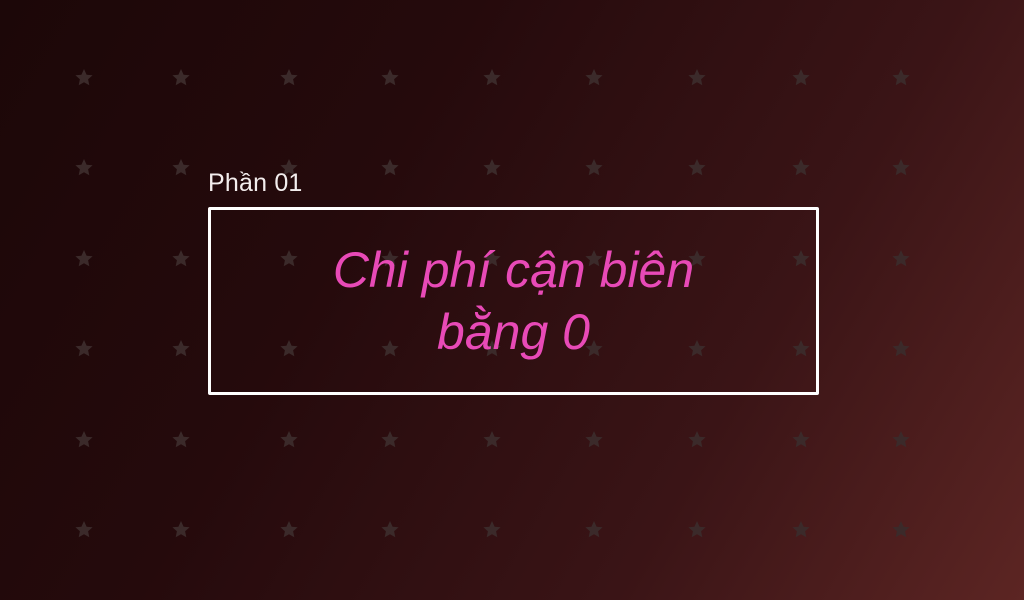 The image size is (1024, 600). What do you see at coordinates (513, 270) in the screenshot?
I see `title-line-1: Chi phí cận biên` at bounding box center [513, 270].